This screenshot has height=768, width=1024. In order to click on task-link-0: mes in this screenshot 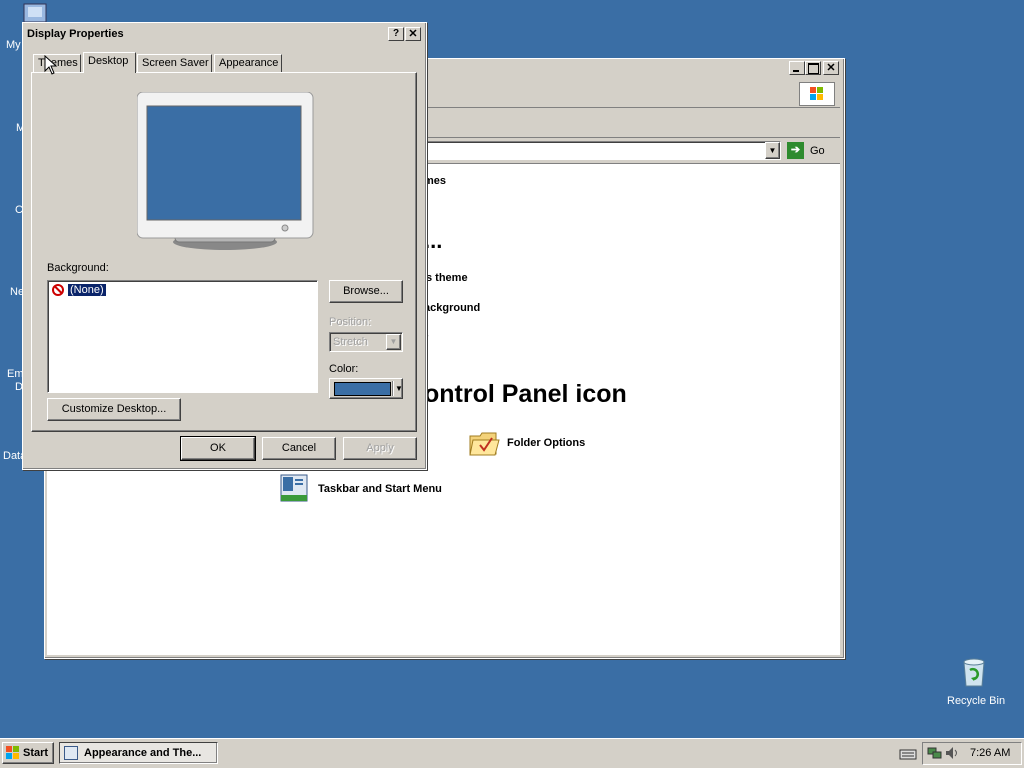, I will do `click(435, 181)`.